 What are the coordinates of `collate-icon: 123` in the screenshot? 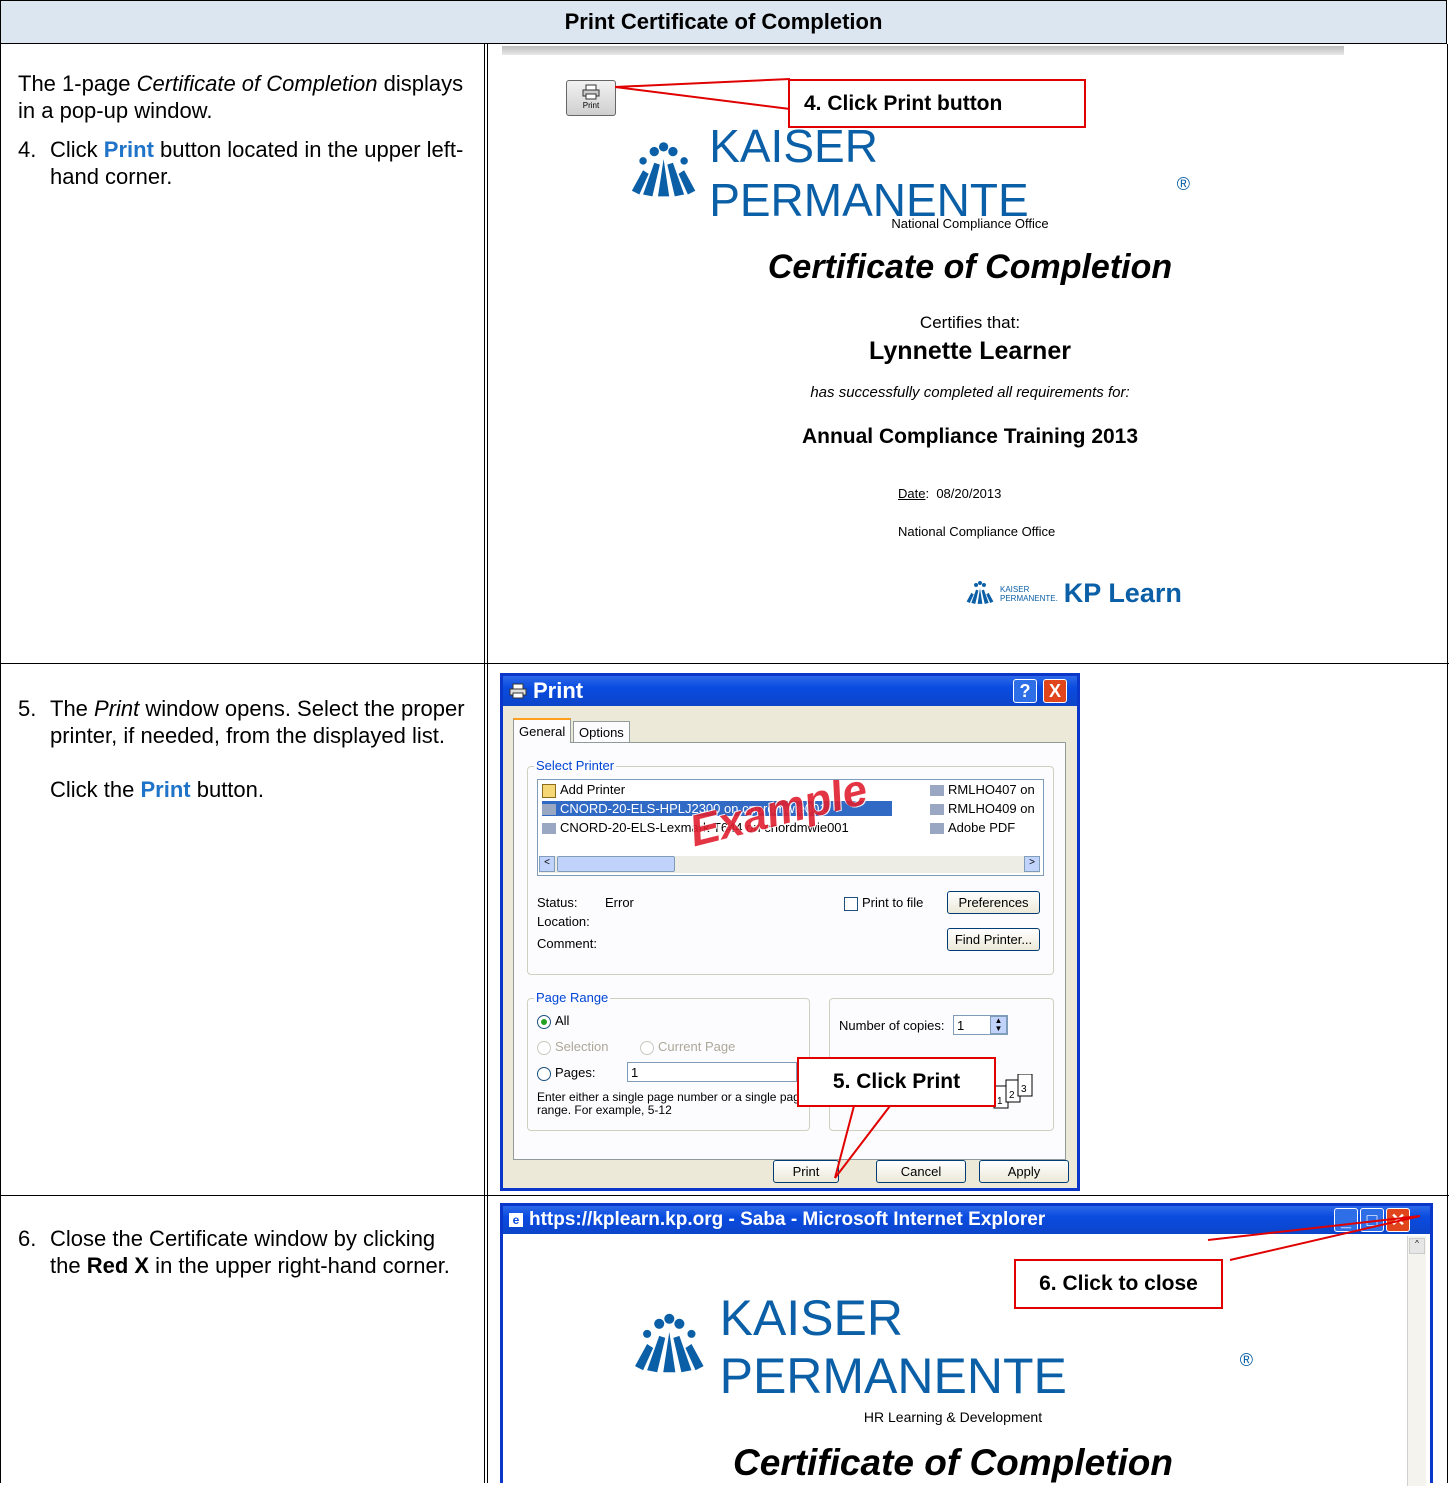 It's located at (1013, 1091).